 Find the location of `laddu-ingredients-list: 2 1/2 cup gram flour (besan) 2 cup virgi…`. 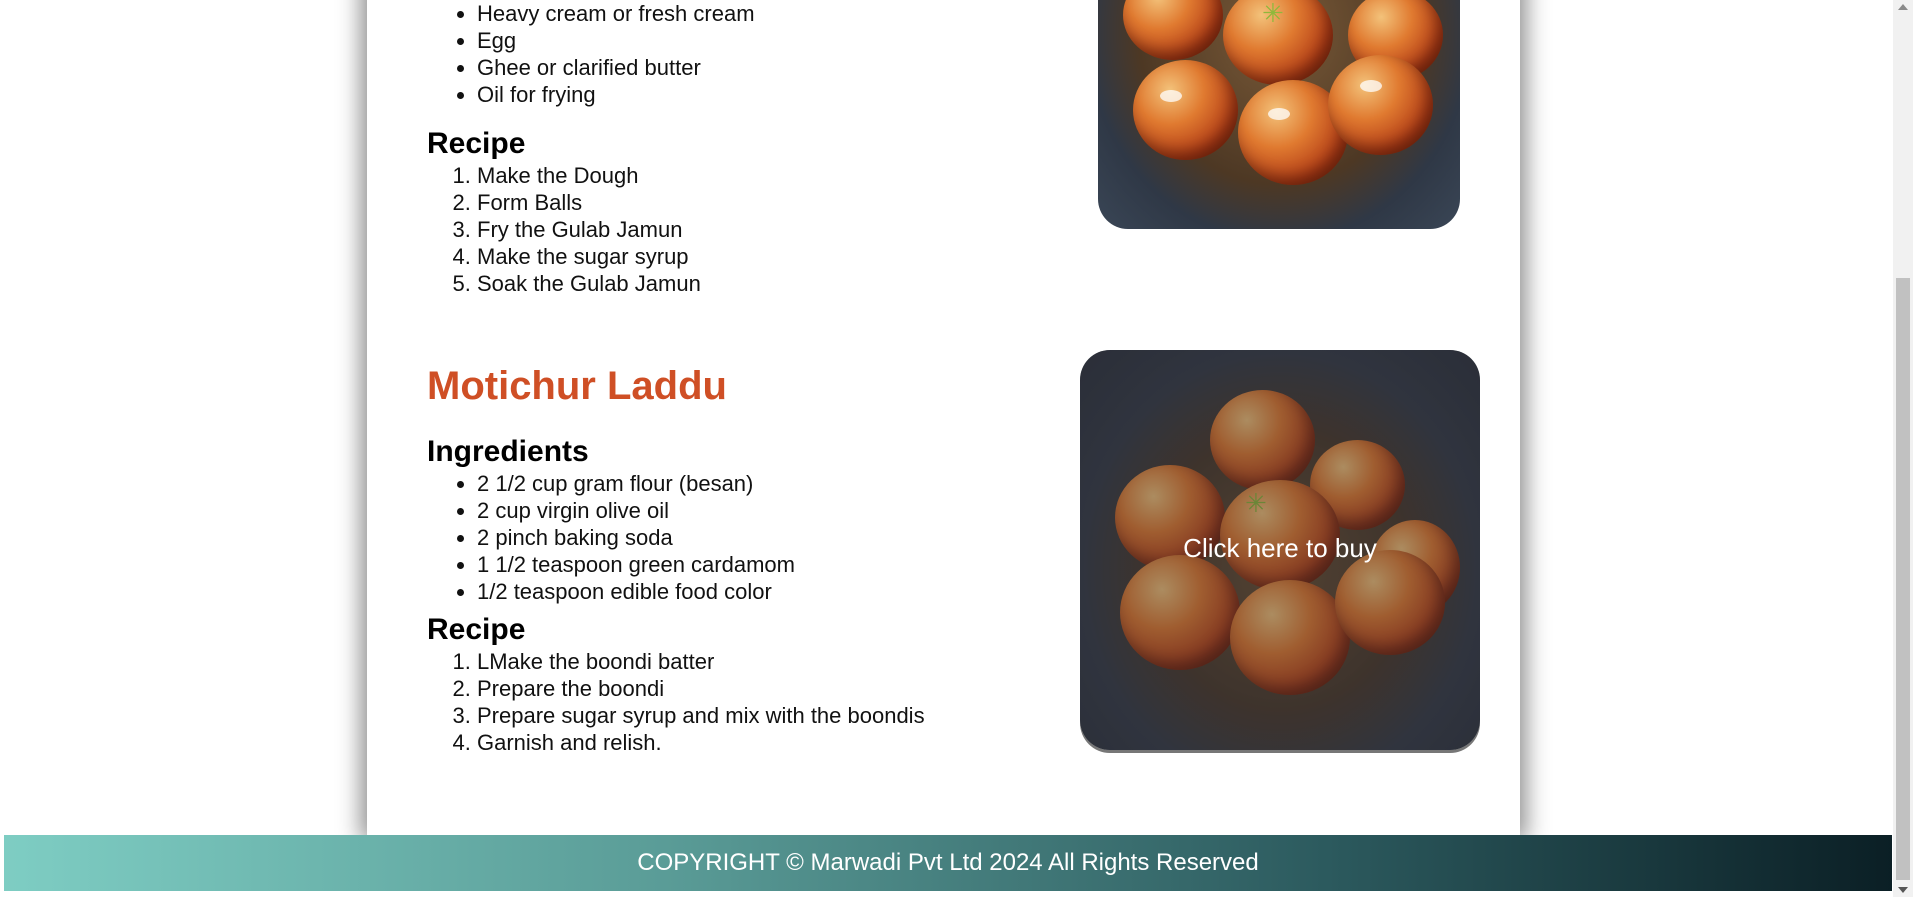

laddu-ingredients-list: 2 1/2 cup gram flour (besan) 2 cup virgi… is located at coordinates (611, 537).